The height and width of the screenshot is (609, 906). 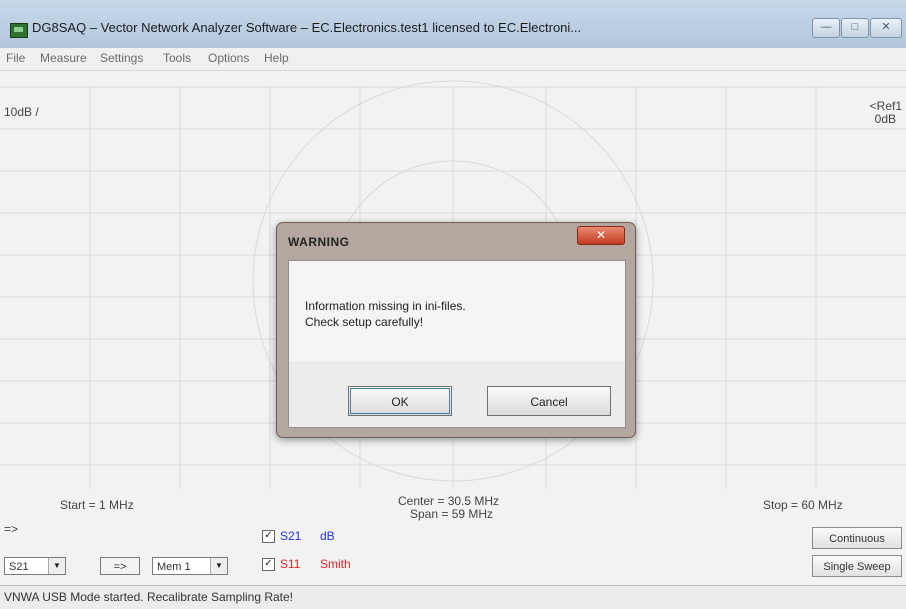 What do you see at coordinates (21, 112) in the screenshot?
I see `scale-label: 10dB /` at bounding box center [21, 112].